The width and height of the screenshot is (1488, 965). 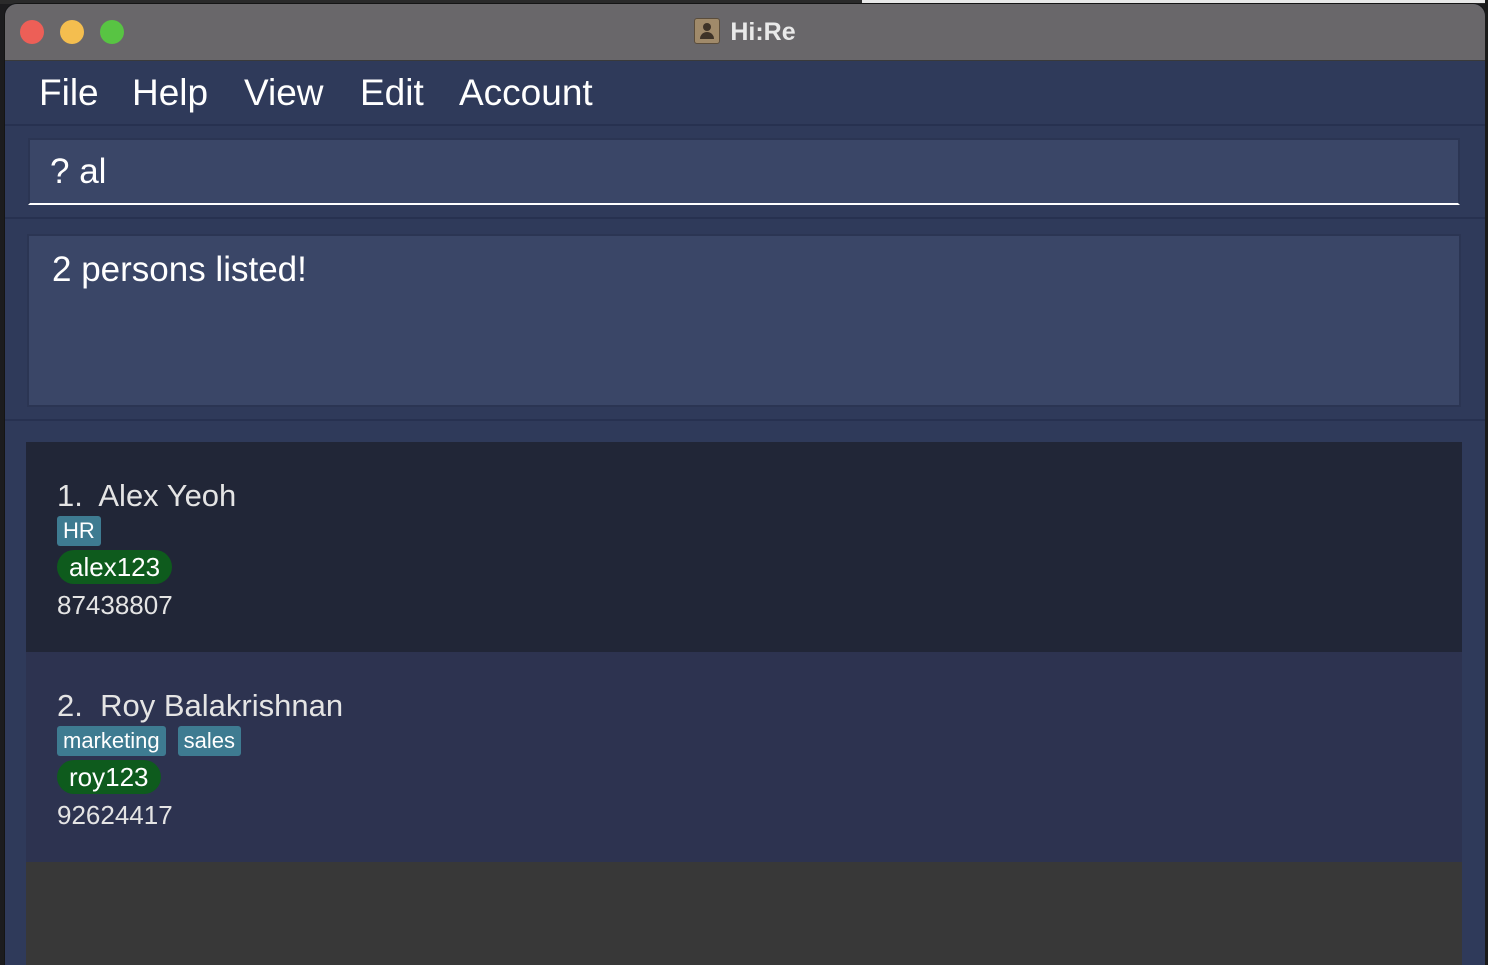 What do you see at coordinates (392, 93) in the screenshot?
I see `menu-edit: Edit` at bounding box center [392, 93].